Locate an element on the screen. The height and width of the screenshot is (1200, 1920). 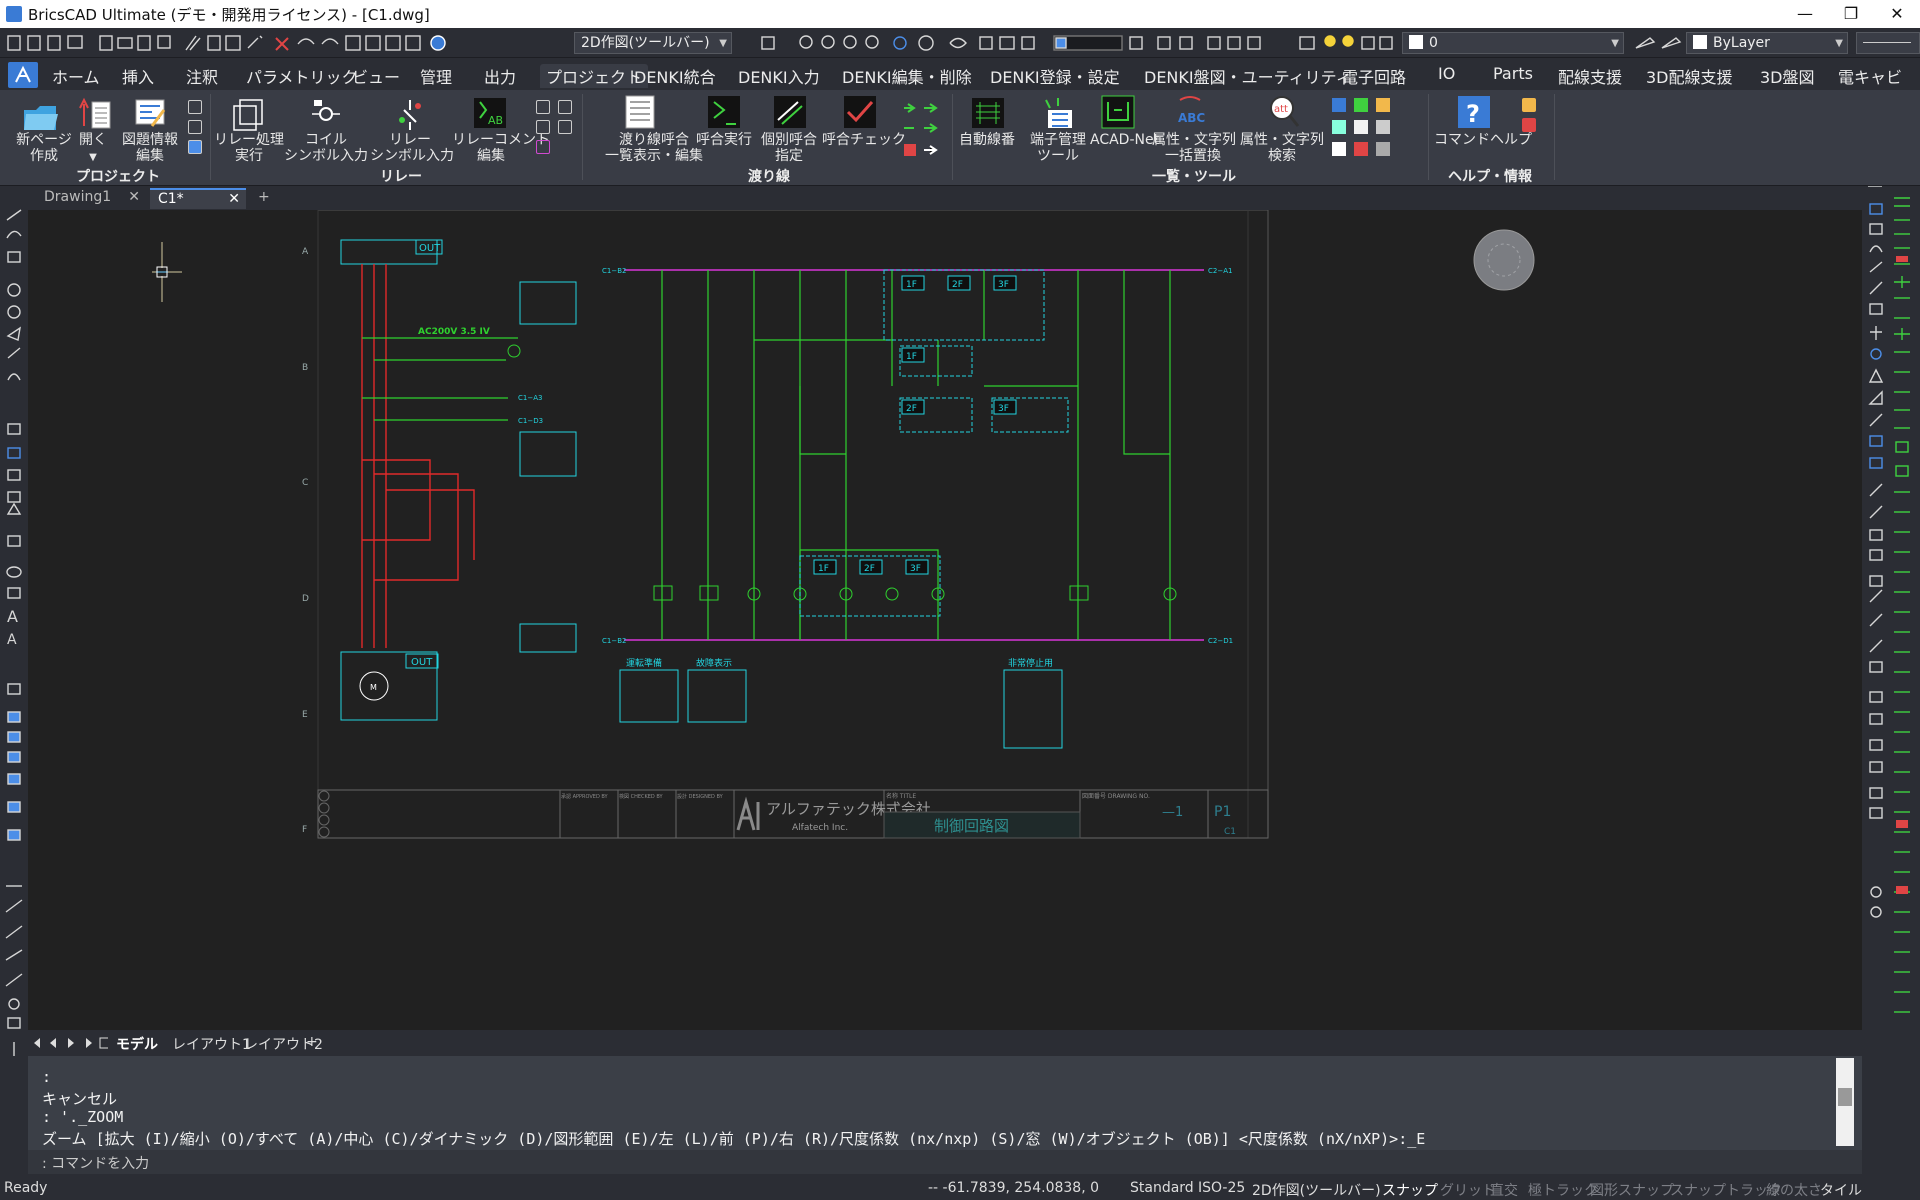
status-workspace: 2D作図(ツールバー) is located at coordinates (1316, 1190).